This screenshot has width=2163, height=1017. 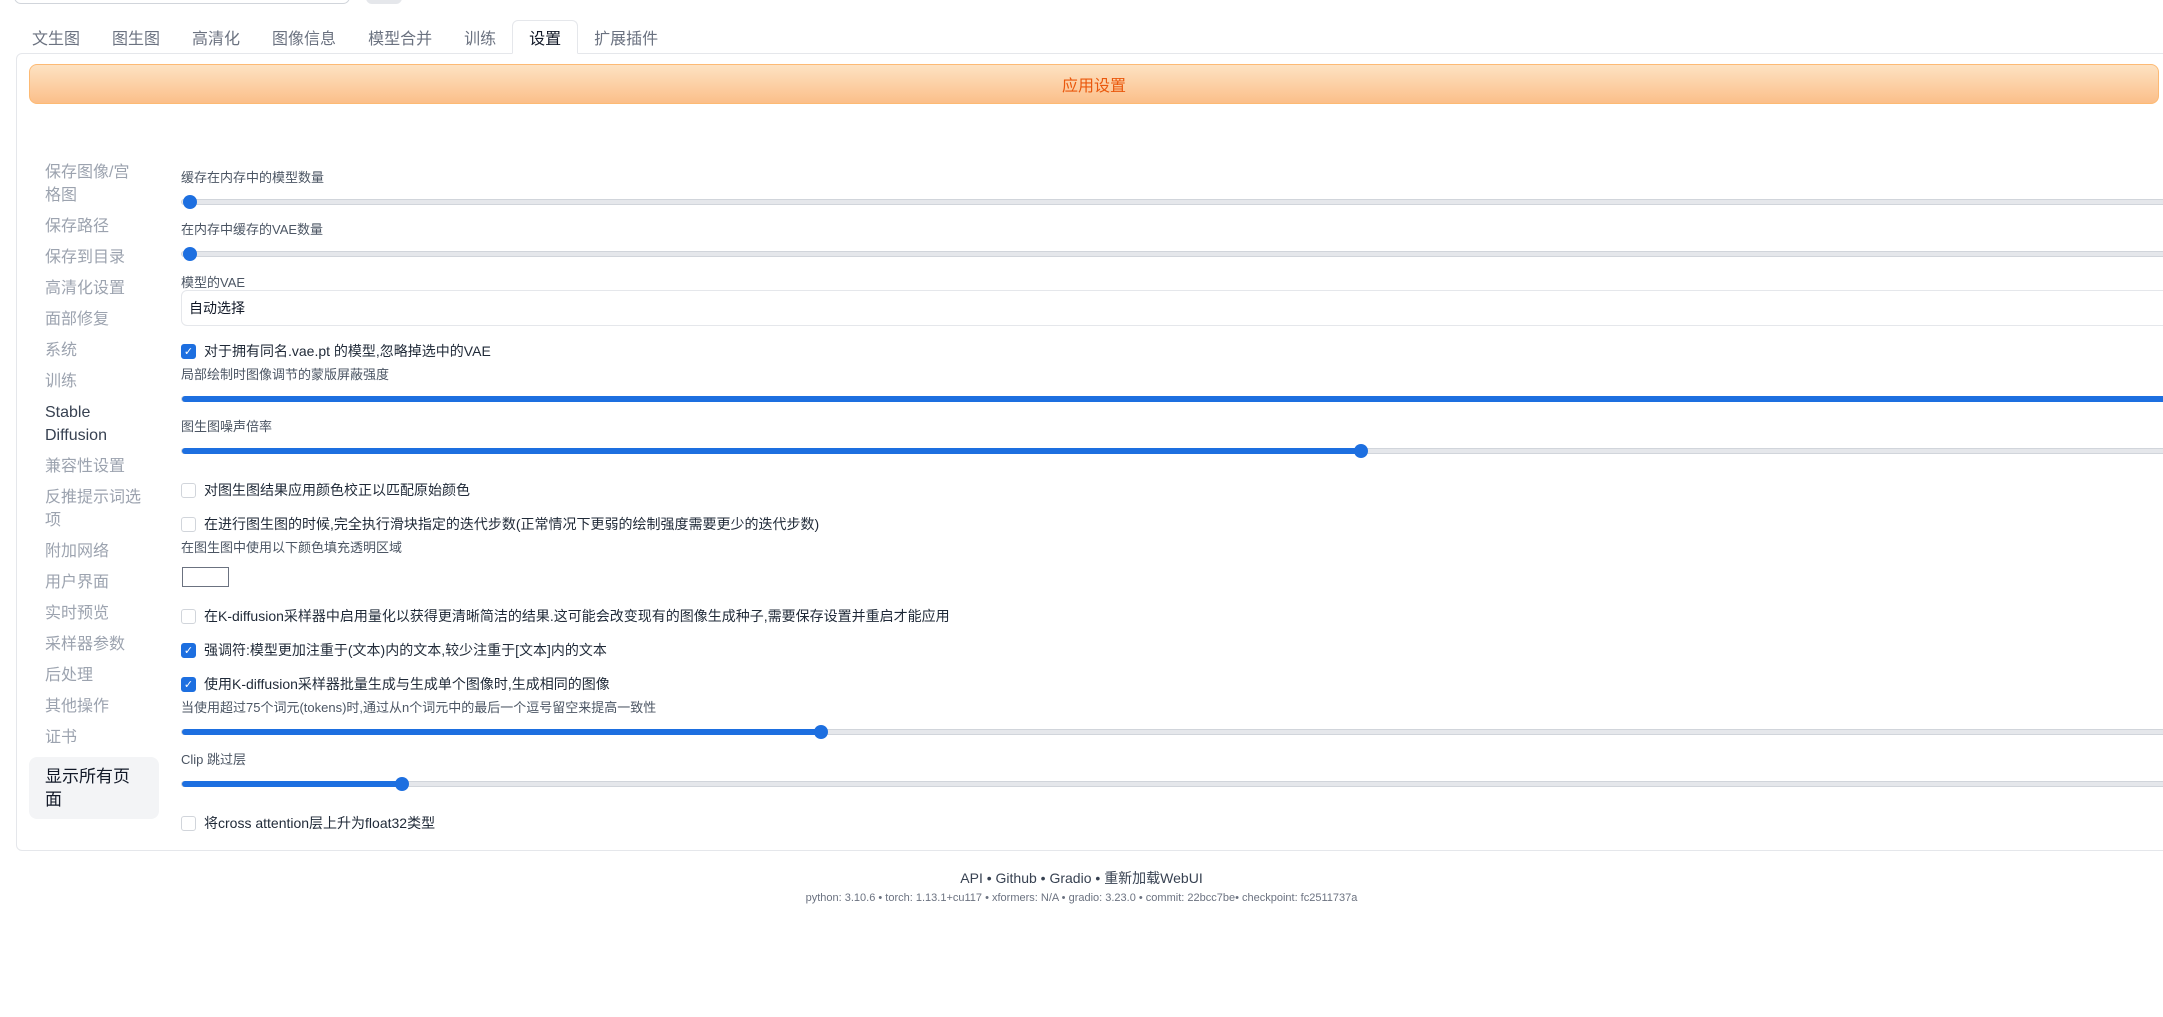 What do you see at coordinates (94, 737) in the screenshot?
I see `sidebar-item-licenses: 证书` at bounding box center [94, 737].